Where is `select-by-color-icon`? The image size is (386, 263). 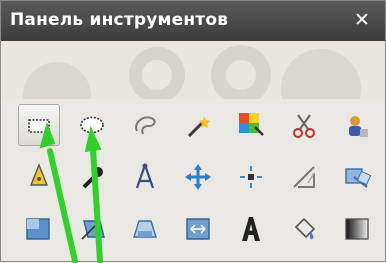
select-by-color-icon is located at coordinates (251, 125).